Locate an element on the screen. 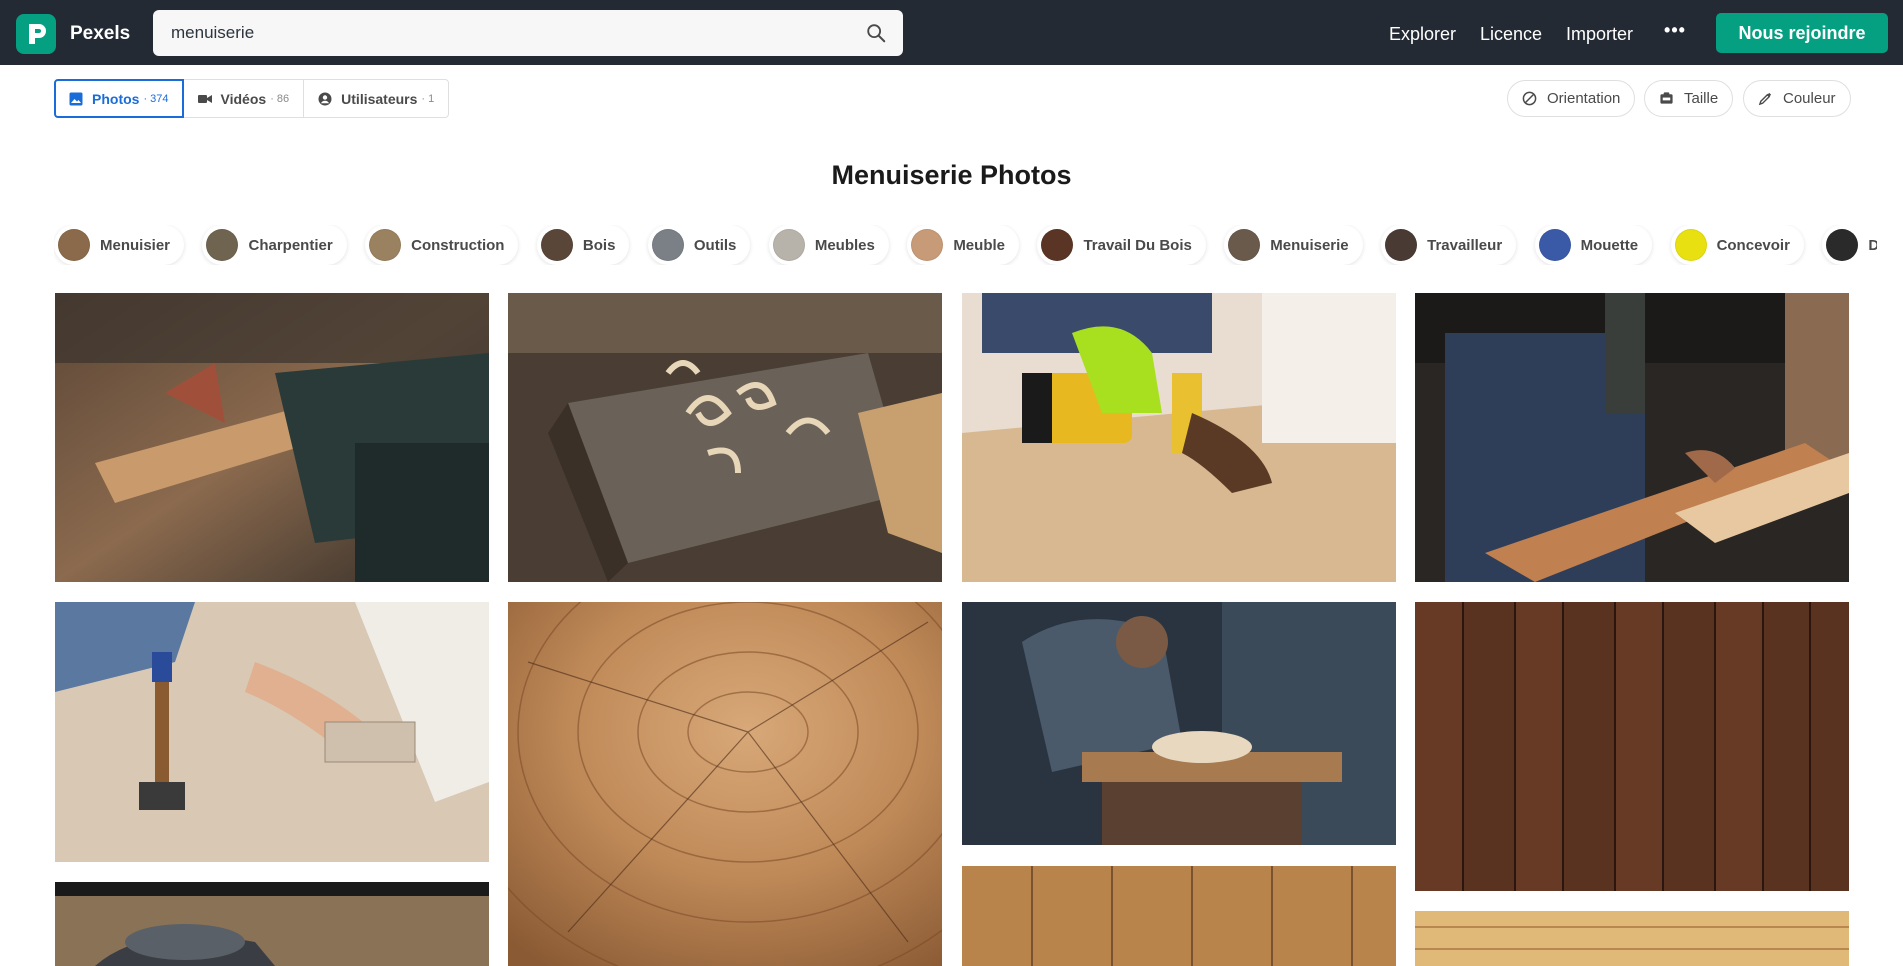  size-label: Taille is located at coordinates (1701, 98).